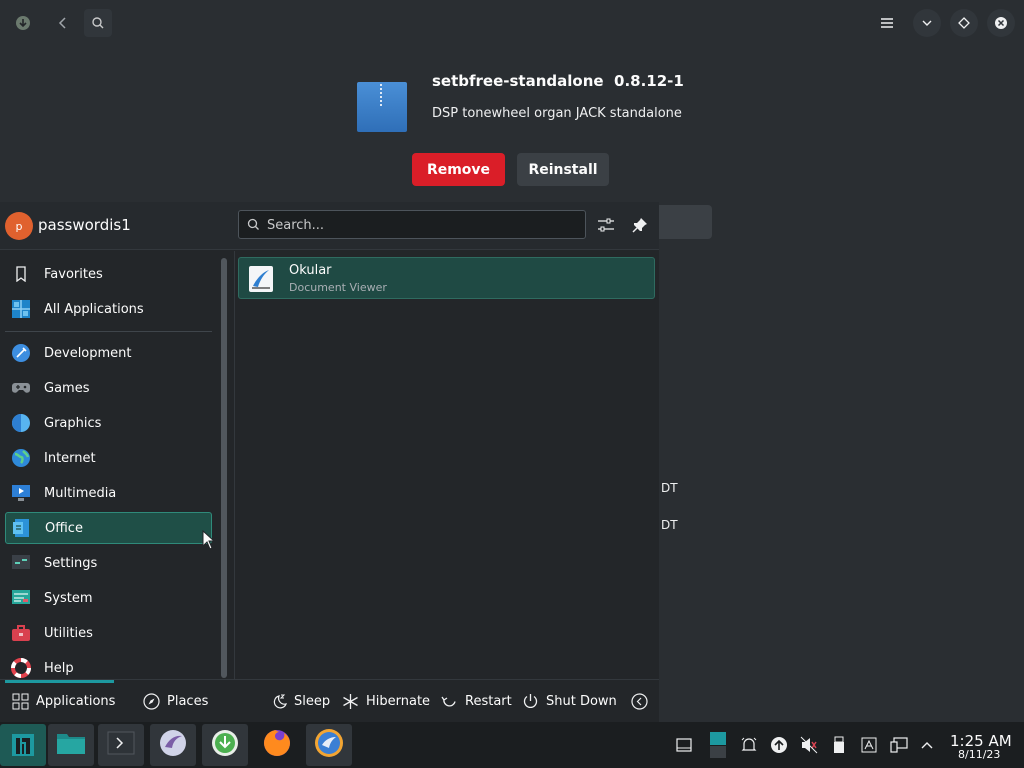  Describe the element at coordinates (899, 745) in the screenshot. I see `network-icon` at that location.